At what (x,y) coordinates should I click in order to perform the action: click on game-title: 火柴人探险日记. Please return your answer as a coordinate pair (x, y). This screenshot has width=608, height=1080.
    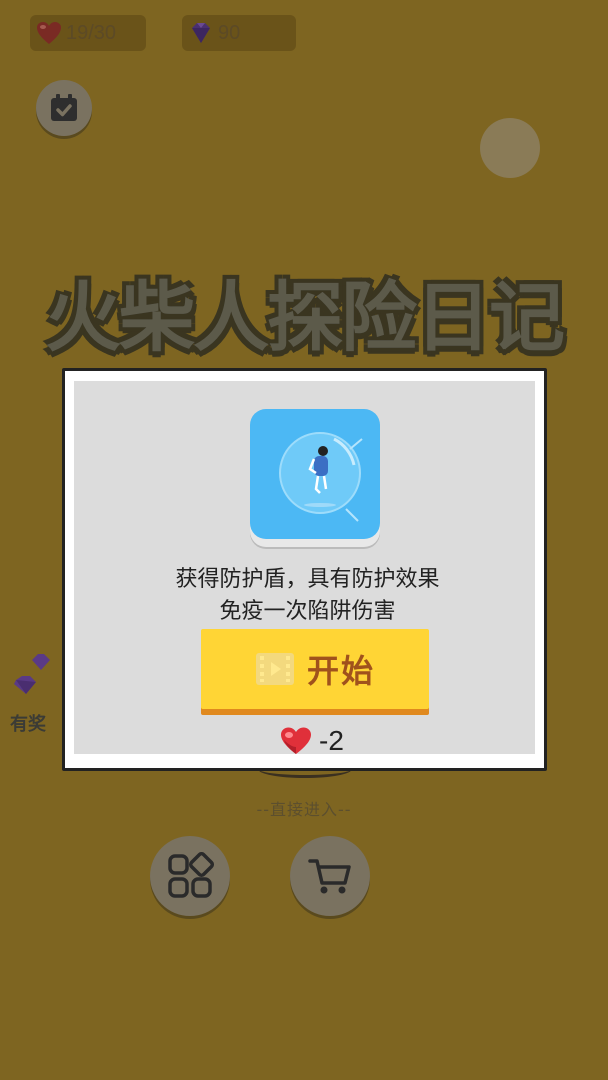
    Looking at the image, I should click on (305, 317).